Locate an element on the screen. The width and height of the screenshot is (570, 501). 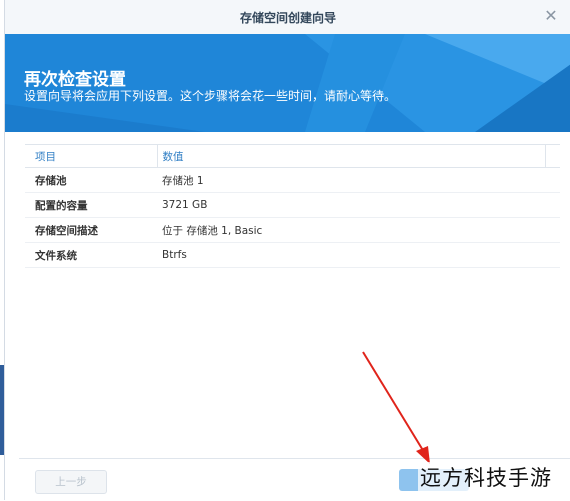
table-header-row: 项目 数值 is located at coordinates (292, 156).